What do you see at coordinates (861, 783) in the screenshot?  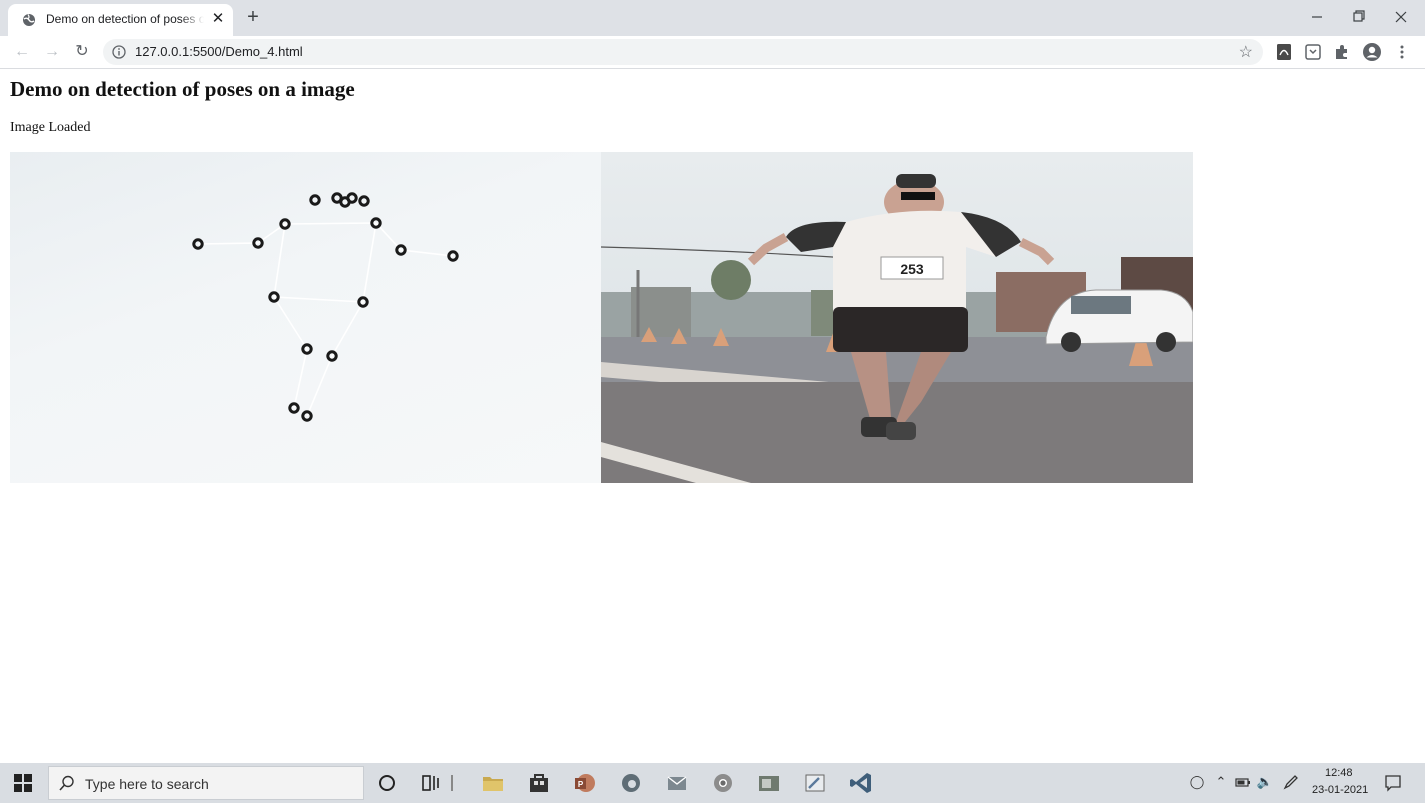 I see `vscode-icon` at bounding box center [861, 783].